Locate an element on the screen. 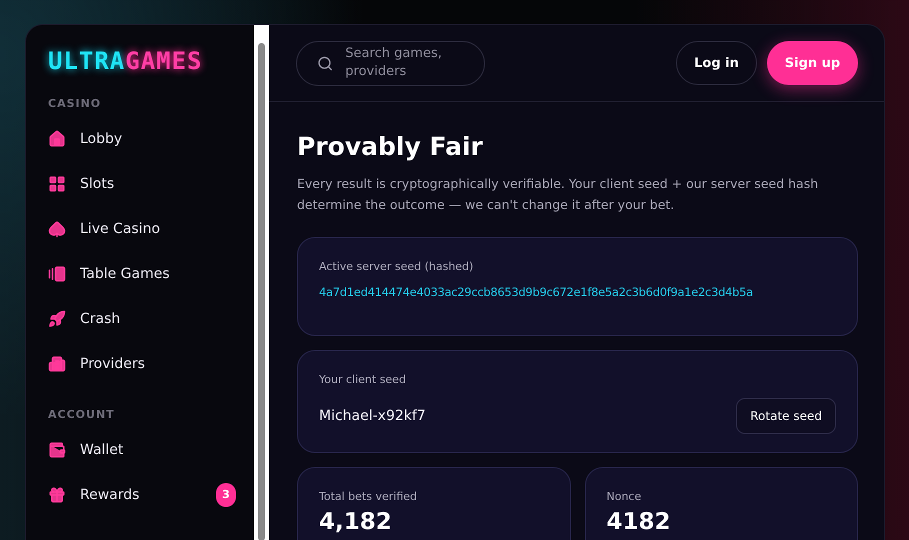 This screenshot has height=540, width=909. grid-icon is located at coordinates (57, 183).